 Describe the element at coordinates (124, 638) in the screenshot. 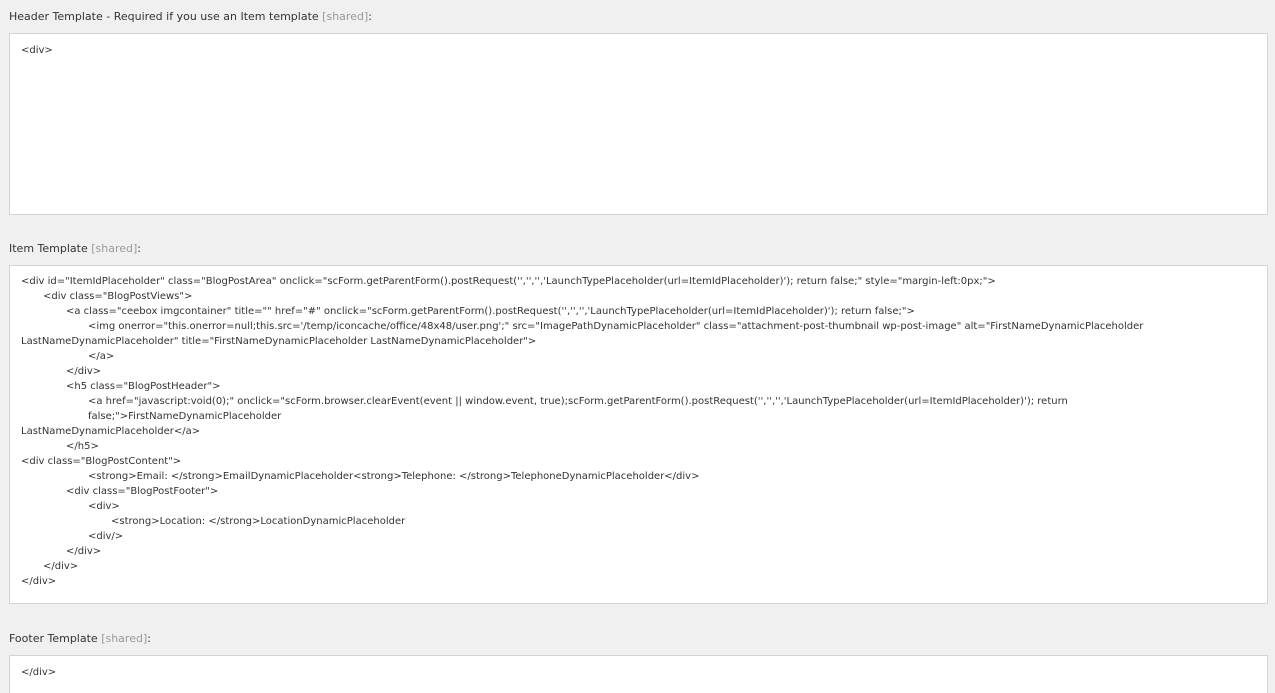

I see `footer-template-shared-tag: [shared]` at that location.